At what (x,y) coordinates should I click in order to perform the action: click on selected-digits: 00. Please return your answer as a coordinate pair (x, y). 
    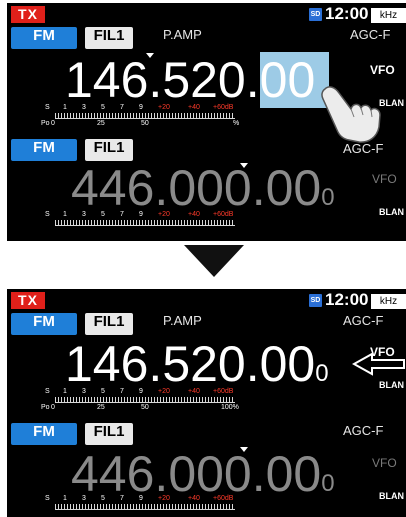
    Looking at the image, I should click on (287, 80).